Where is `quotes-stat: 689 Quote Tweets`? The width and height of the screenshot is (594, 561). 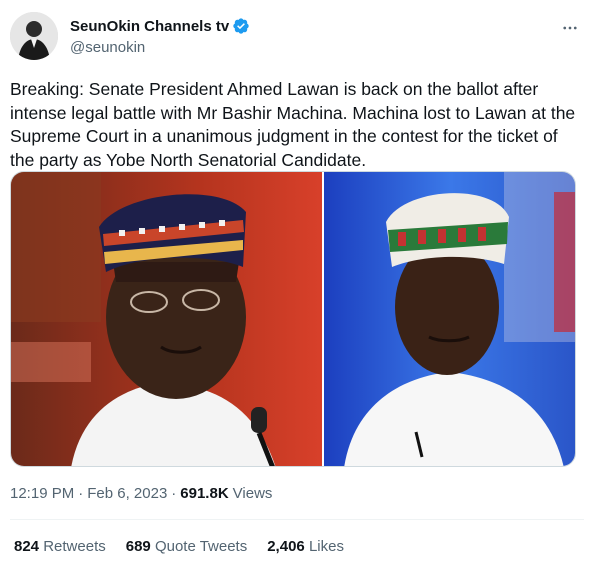 quotes-stat: 689 Quote Tweets is located at coordinates (186, 546).